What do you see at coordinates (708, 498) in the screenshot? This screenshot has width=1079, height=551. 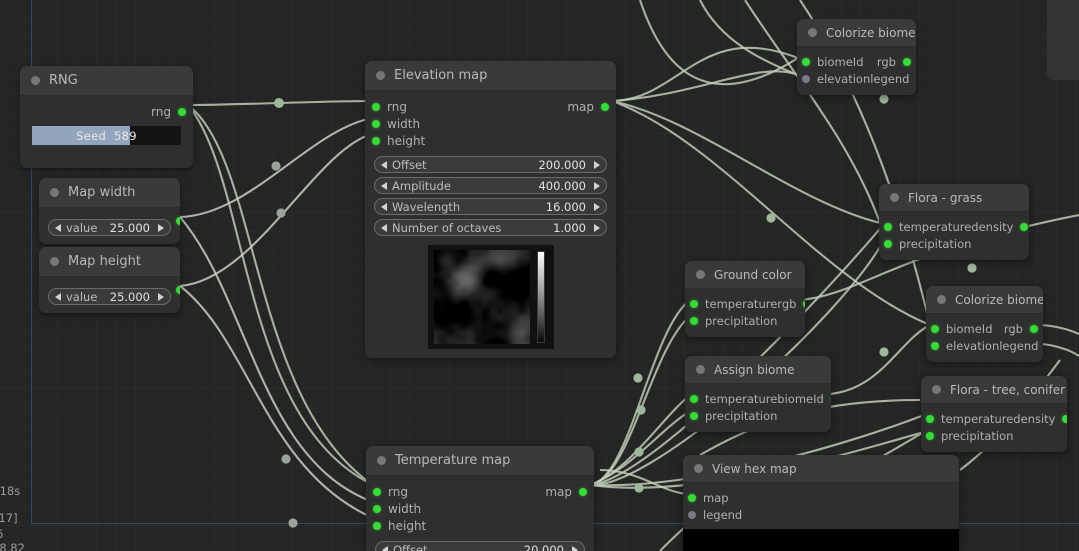 I see `input-port-map: map` at bounding box center [708, 498].